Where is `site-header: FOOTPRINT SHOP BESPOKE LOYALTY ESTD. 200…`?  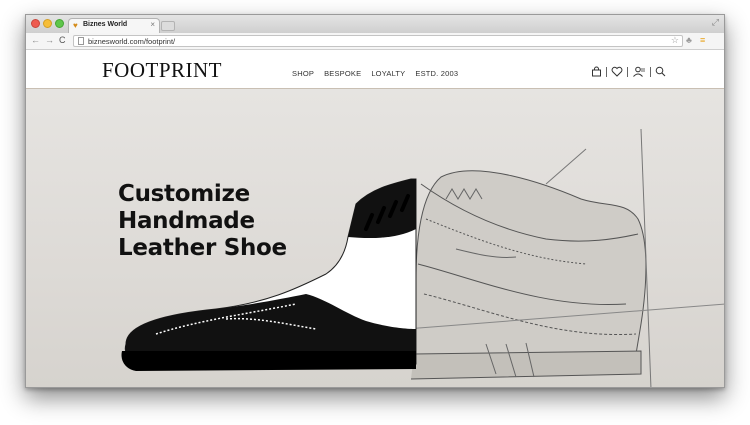 site-header: FOOTPRINT SHOP BESPOKE LOYALTY ESTD. 200… is located at coordinates (375, 69).